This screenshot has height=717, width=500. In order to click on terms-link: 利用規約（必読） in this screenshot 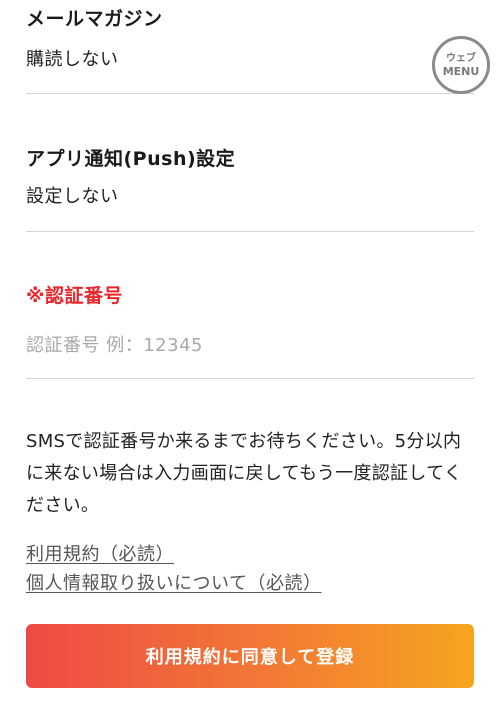, I will do `click(100, 553)`.